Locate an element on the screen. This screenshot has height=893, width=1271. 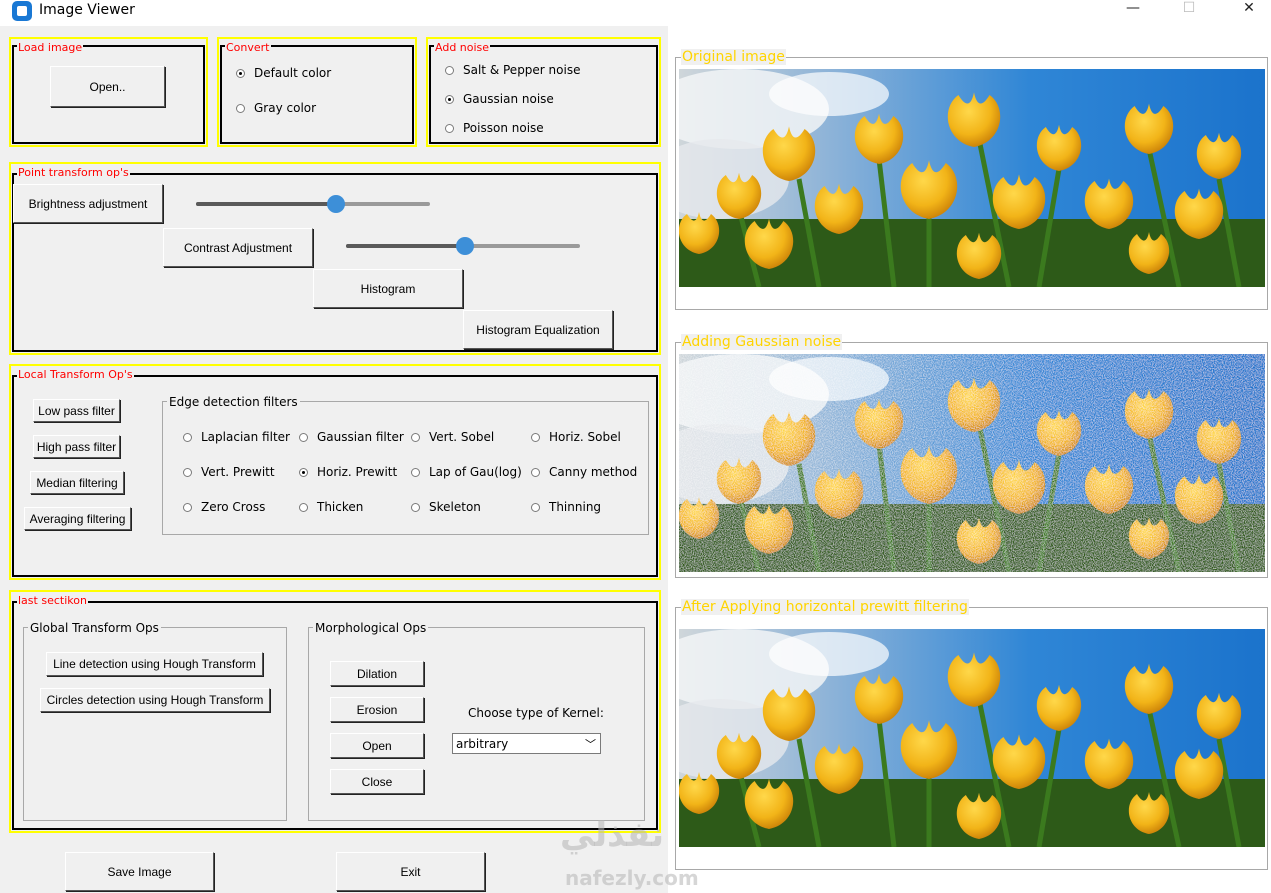
contrast-slider is located at coordinates (463, 246).